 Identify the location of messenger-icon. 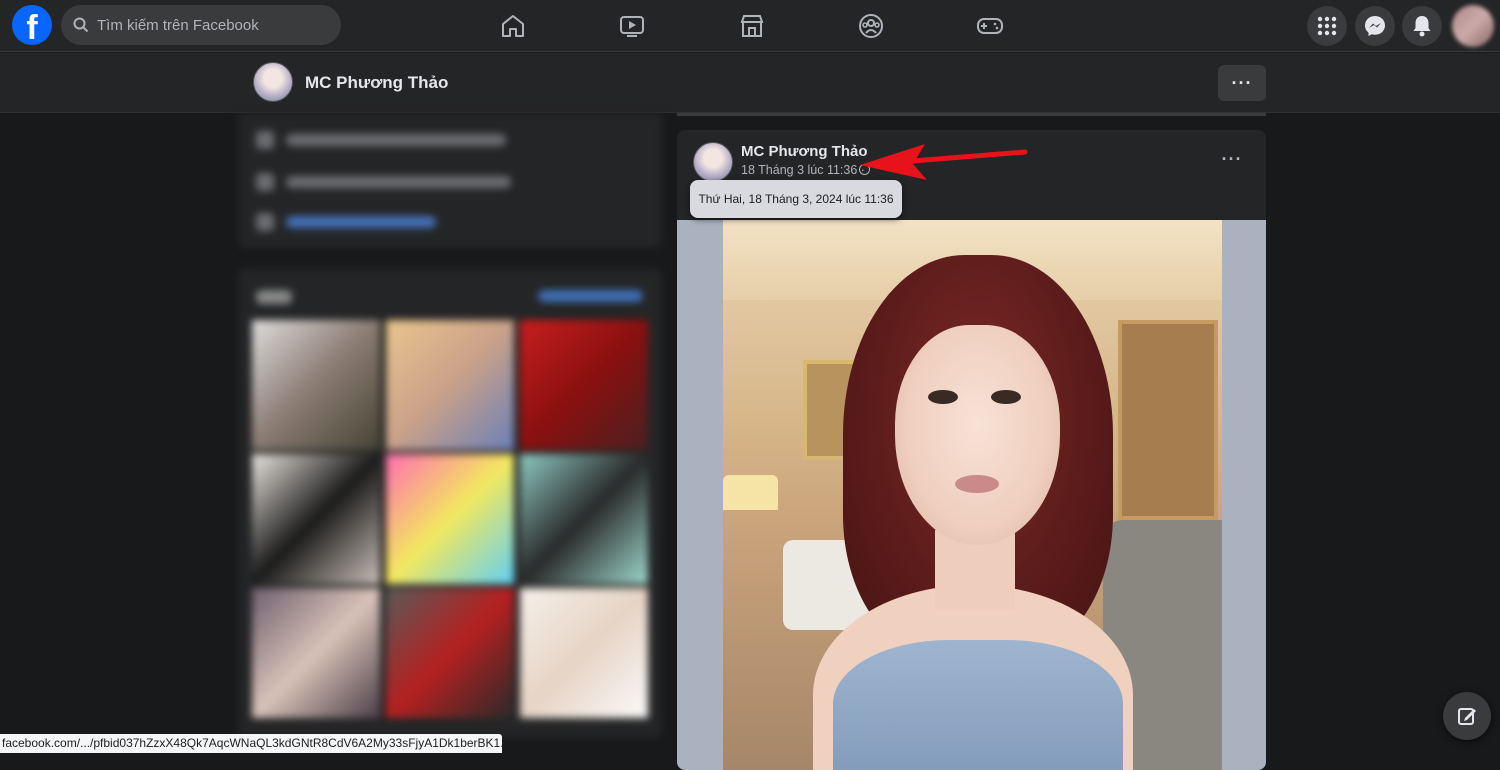
(1375, 26).